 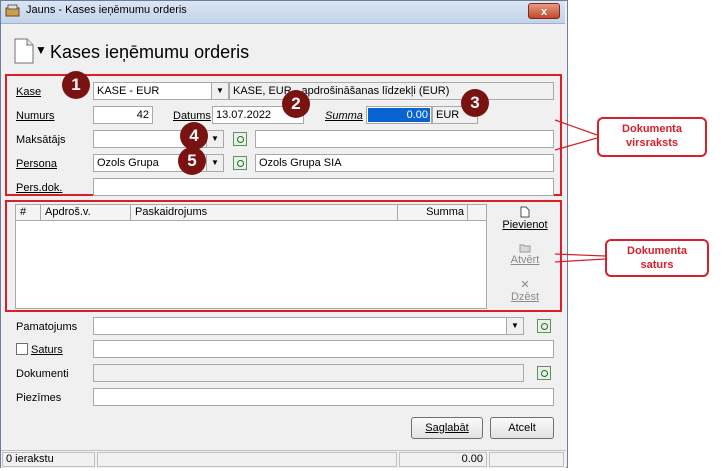 I want to click on marker-5: 5, so click(x=192, y=161).